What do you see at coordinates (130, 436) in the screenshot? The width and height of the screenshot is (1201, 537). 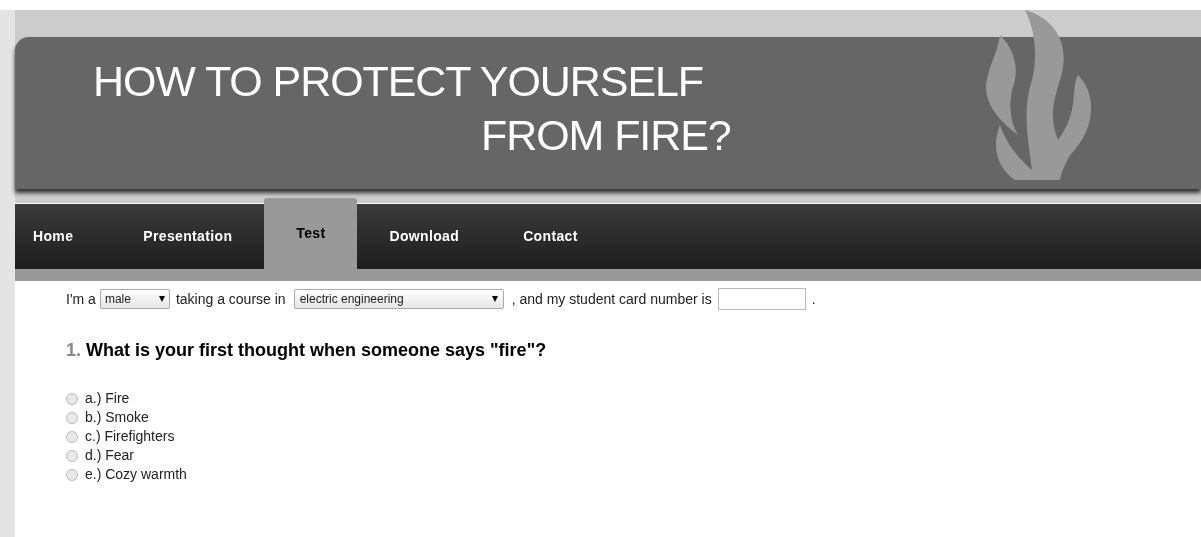 I see `answer-label: c.) Firefighters` at bounding box center [130, 436].